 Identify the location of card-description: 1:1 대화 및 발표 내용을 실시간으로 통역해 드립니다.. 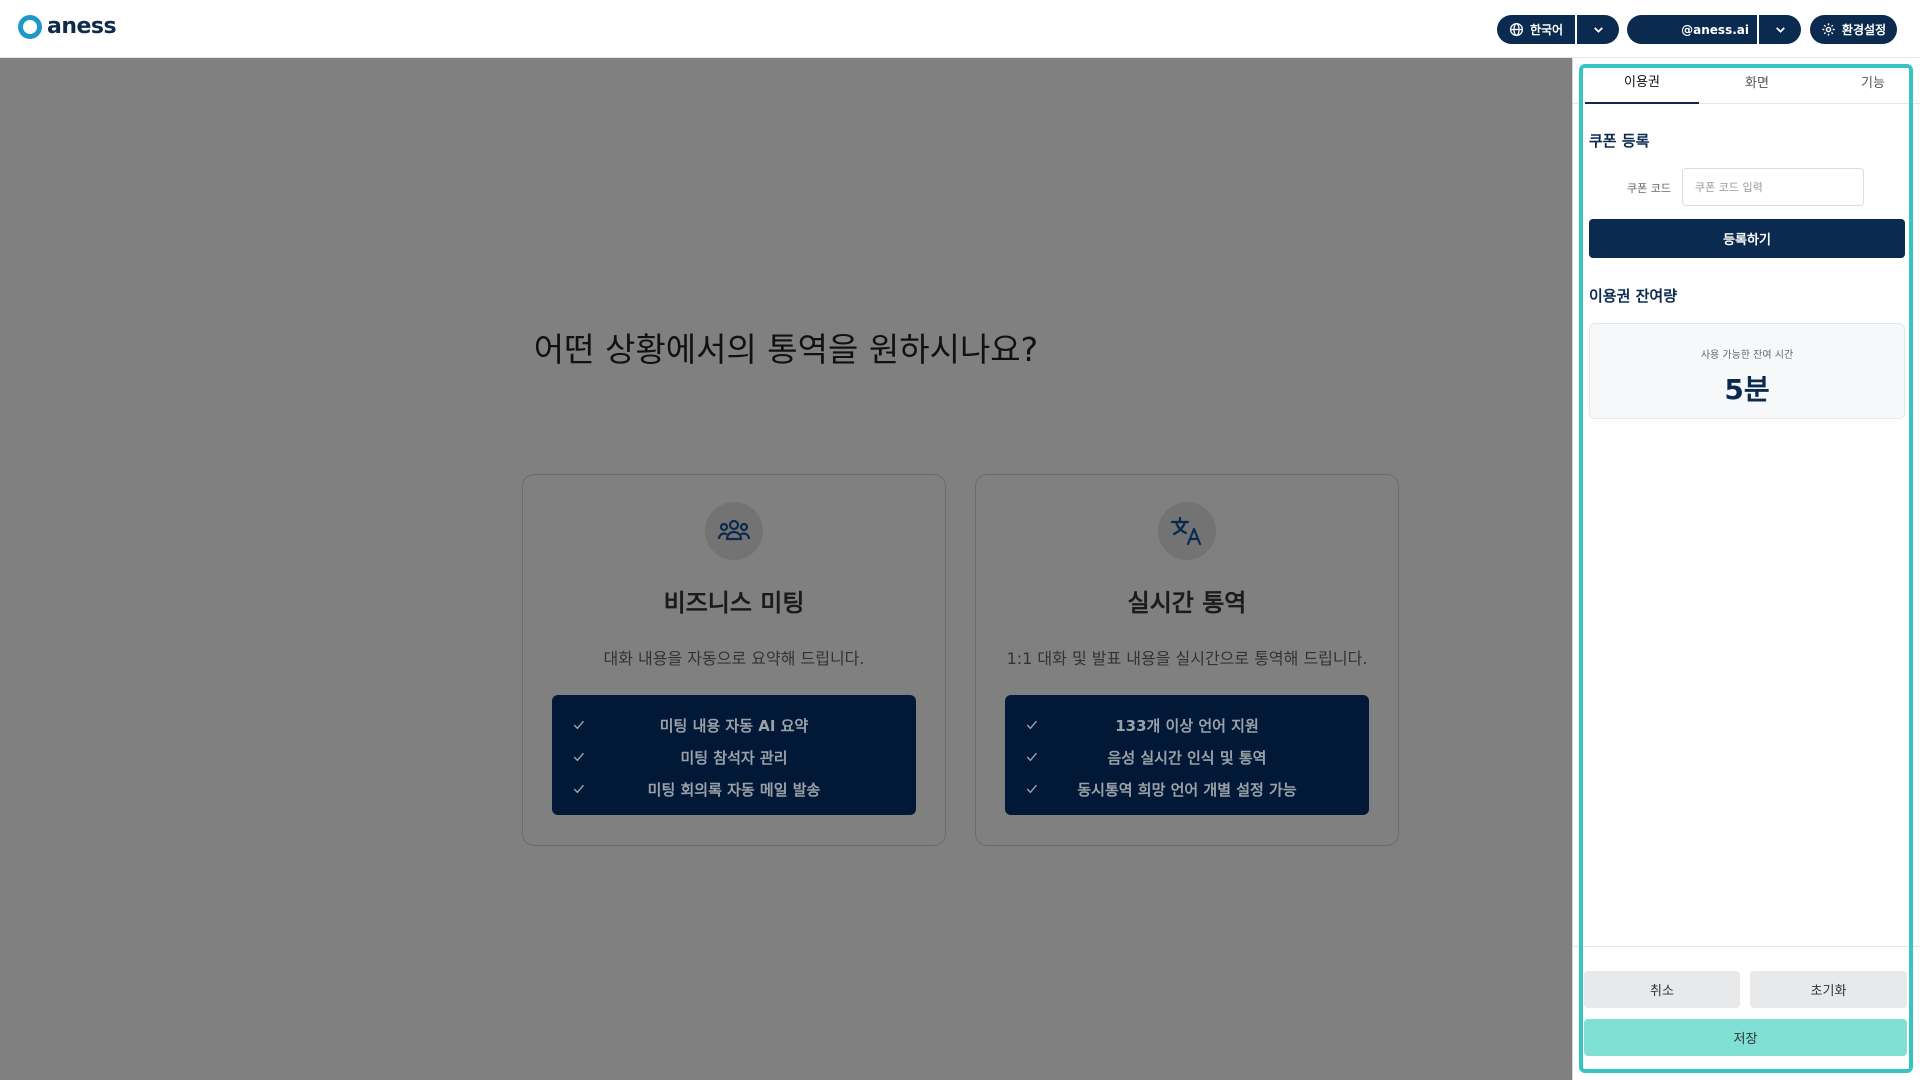
(1187, 658).